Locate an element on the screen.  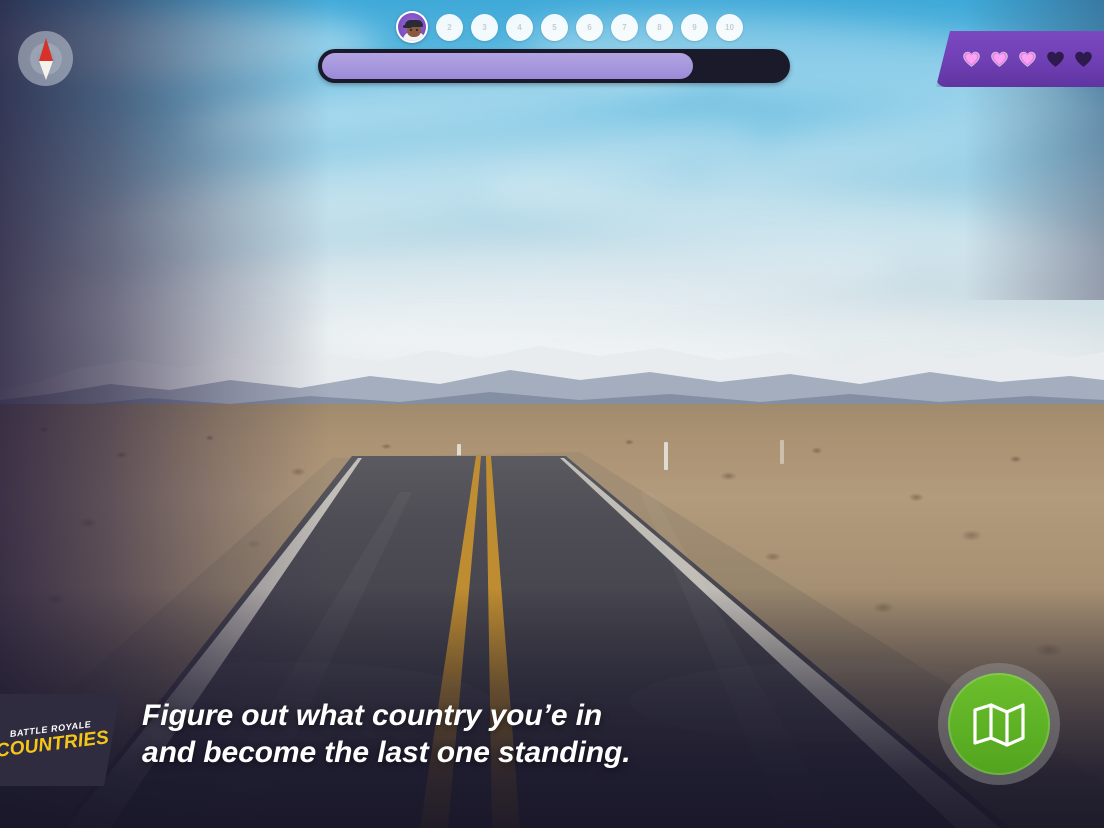
avatar-cap-brim is located at coordinates (407, 26).